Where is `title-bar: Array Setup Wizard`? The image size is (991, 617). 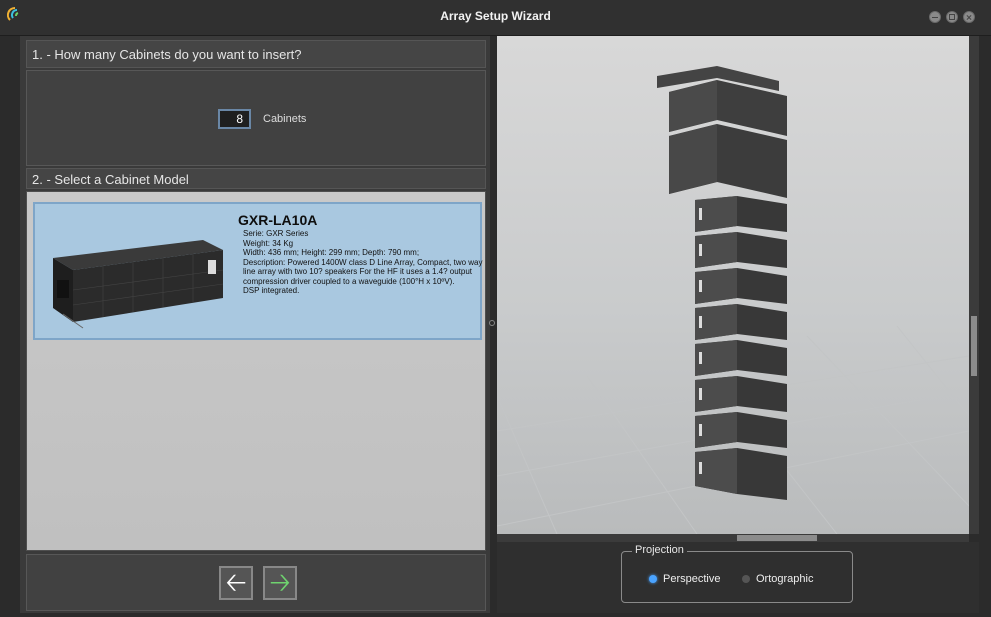 title-bar: Array Setup Wizard is located at coordinates (495, 18).